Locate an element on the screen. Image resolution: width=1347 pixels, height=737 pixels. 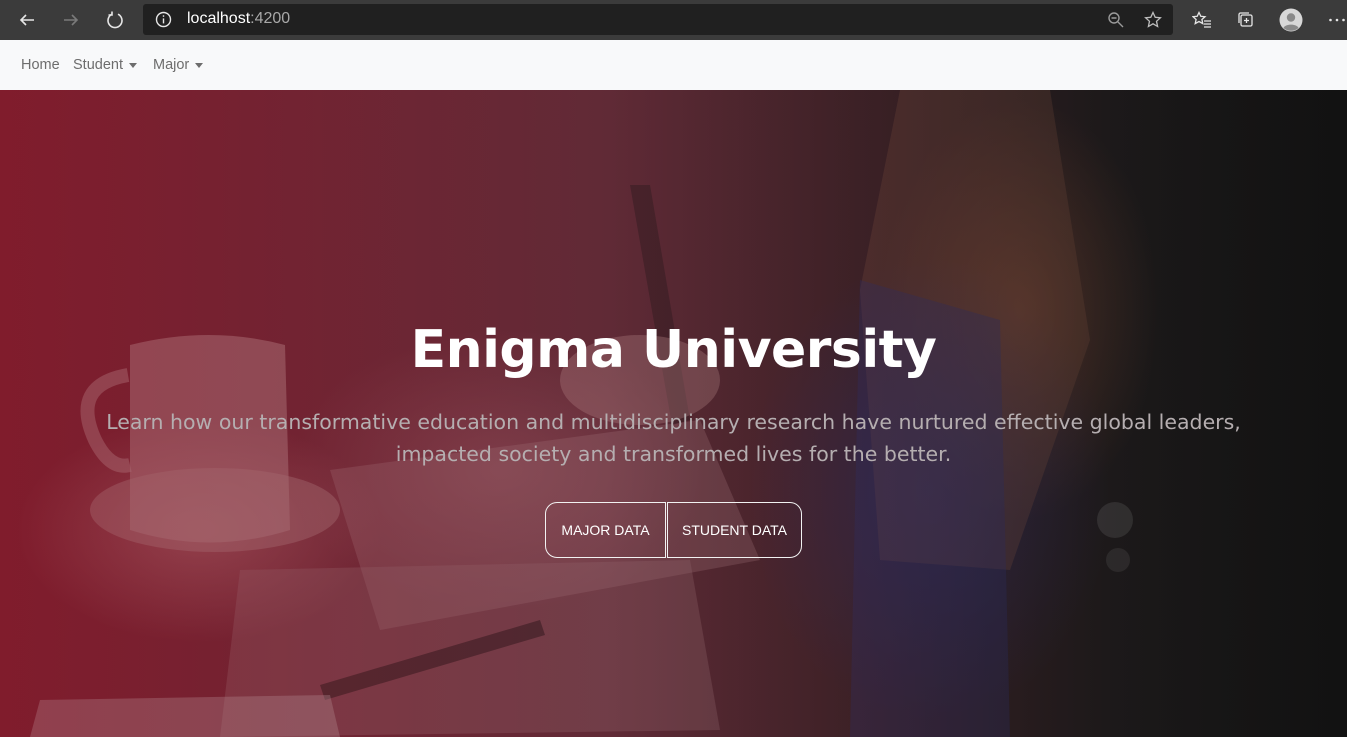
nav-student-dropdown: Student is located at coordinates (105, 65).